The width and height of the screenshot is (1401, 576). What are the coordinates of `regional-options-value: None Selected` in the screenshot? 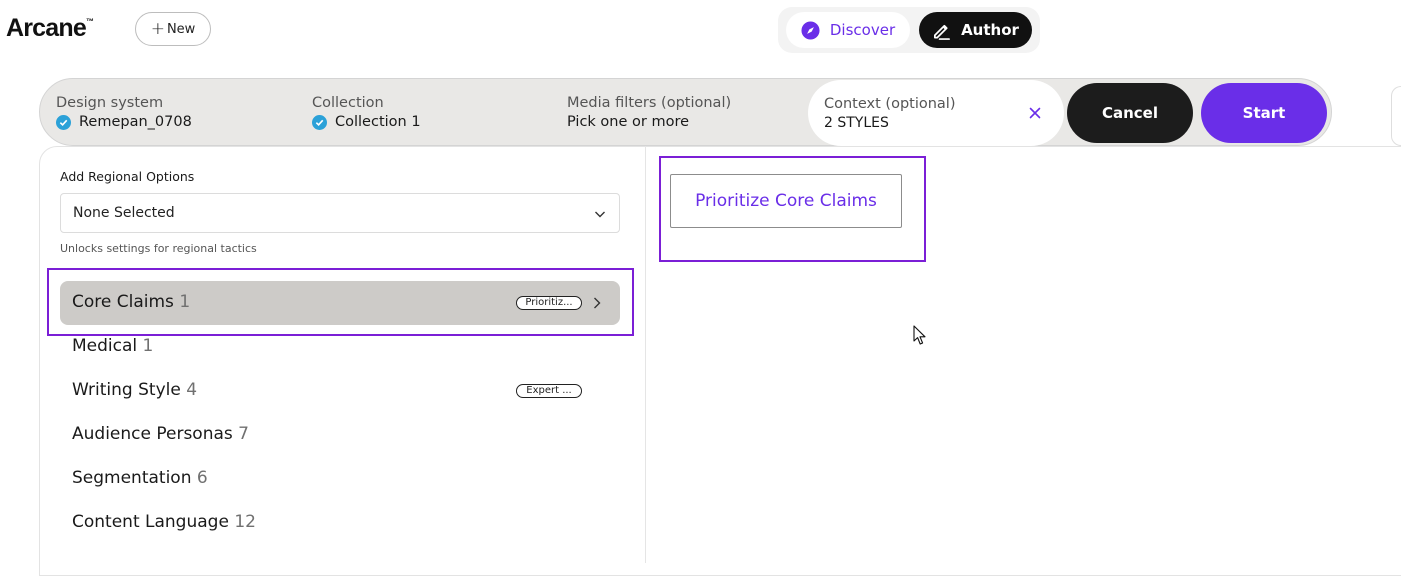 It's located at (124, 213).